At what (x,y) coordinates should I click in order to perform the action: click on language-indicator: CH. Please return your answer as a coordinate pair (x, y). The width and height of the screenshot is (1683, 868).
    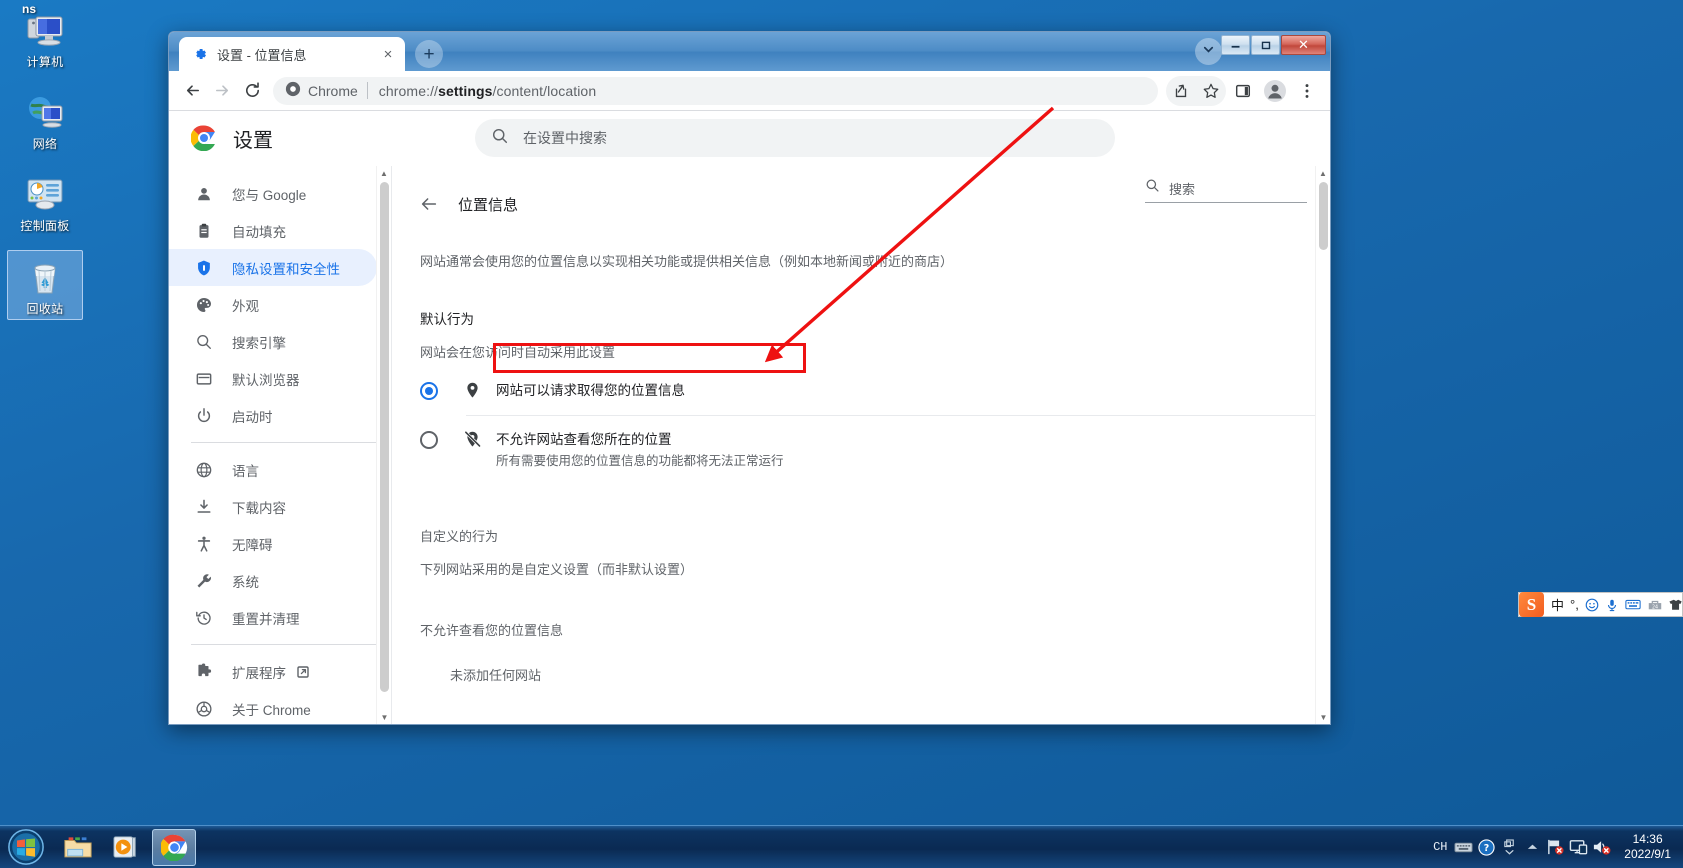
    Looking at the image, I should click on (1440, 847).